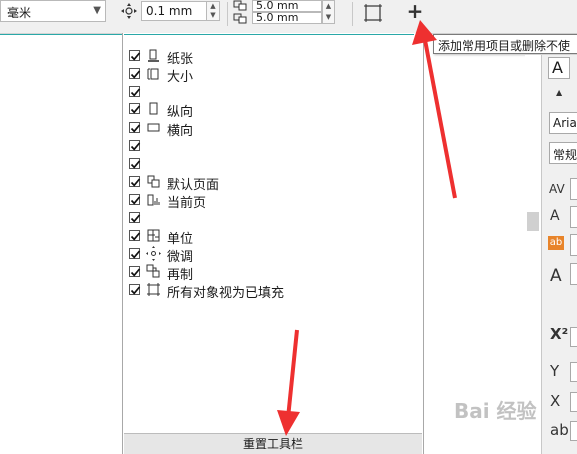  What do you see at coordinates (573, 431) in the screenshot?
I see `rotation-input` at bounding box center [573, 431].